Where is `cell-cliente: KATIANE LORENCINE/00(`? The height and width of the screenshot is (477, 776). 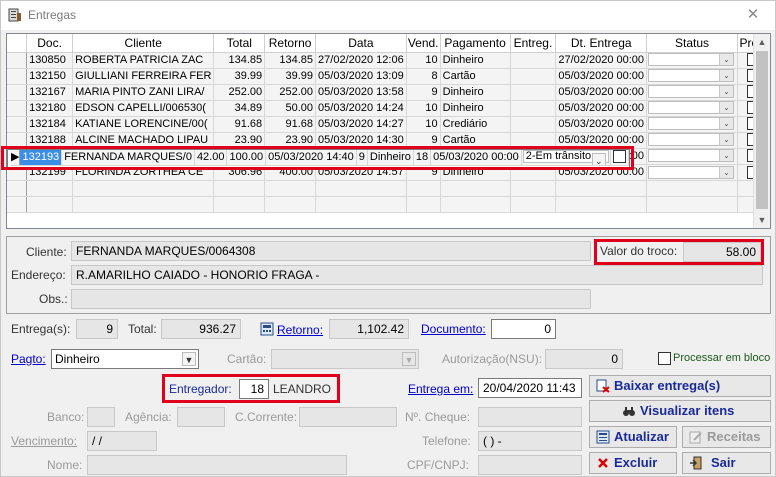 cell-cliente: KATIANE LORENCINE/00( is located at coordinates (143, 124).